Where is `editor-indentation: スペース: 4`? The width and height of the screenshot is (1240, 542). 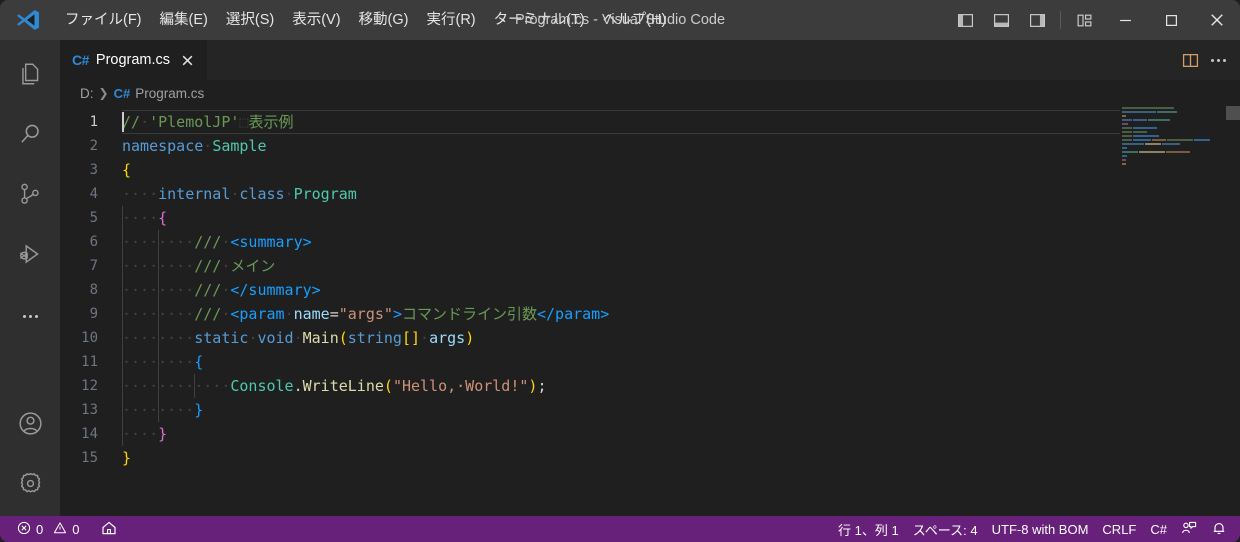 editor-indentation: スペース: 4 is located at coordinates (945, 529).